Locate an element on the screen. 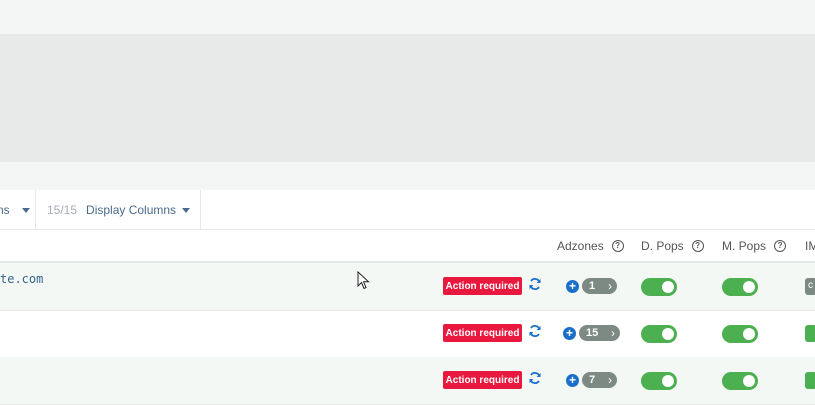  mouse-cursor-icon is located at coordinates (363, 280).